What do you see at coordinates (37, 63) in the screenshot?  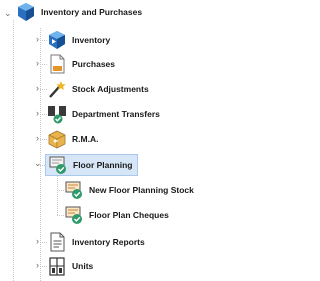 I see `expand-chevron-purchases: ›` at bounding box center [37, 63].